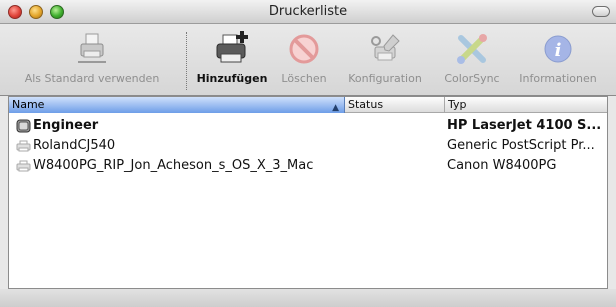 The image size is (616, 307). What do you see at coordinates (526, 105) in the screenshot?
I see `column-header-typ: Typ` at bounding box center [526, 105].